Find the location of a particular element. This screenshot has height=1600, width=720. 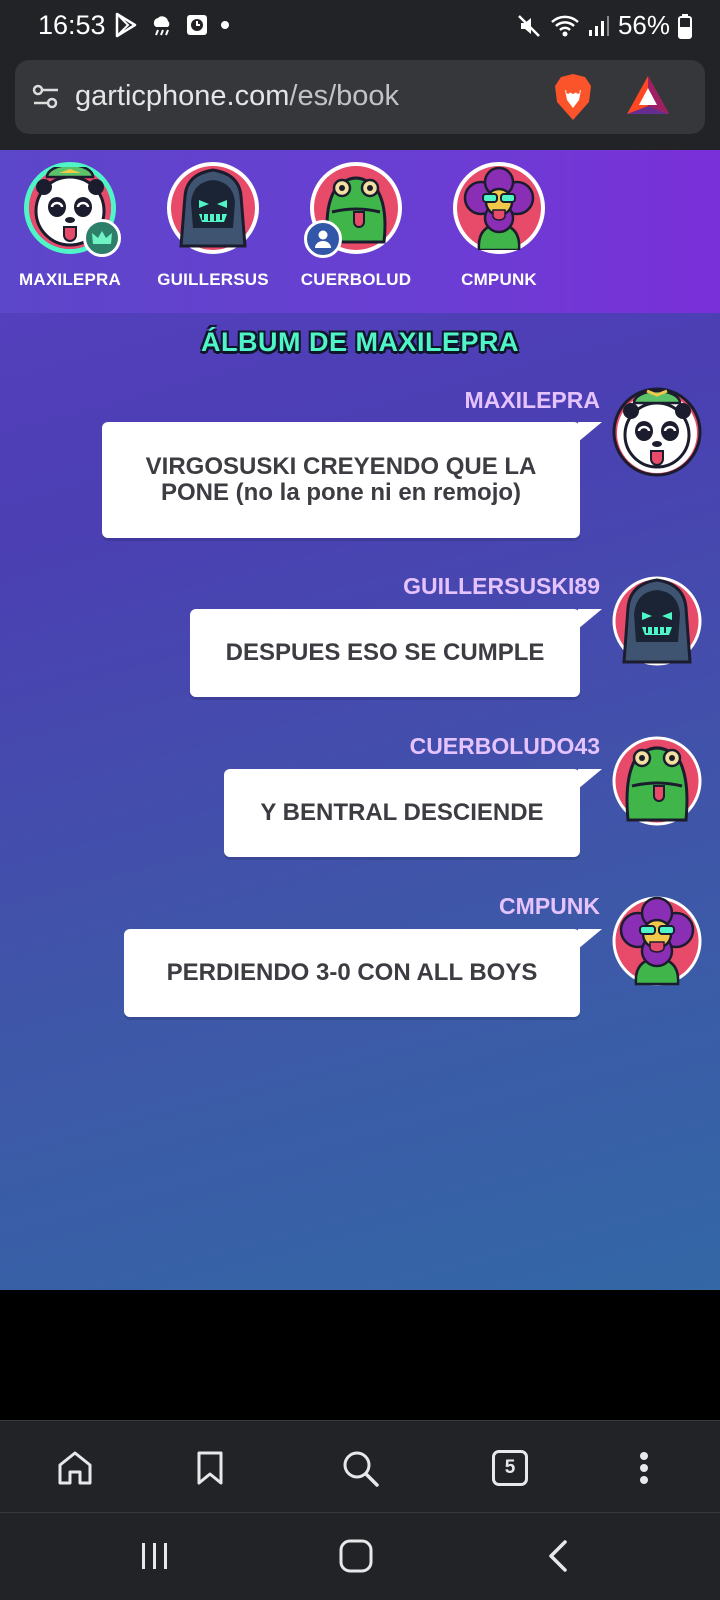

play-store-icon is located at coordinates (126, 25).